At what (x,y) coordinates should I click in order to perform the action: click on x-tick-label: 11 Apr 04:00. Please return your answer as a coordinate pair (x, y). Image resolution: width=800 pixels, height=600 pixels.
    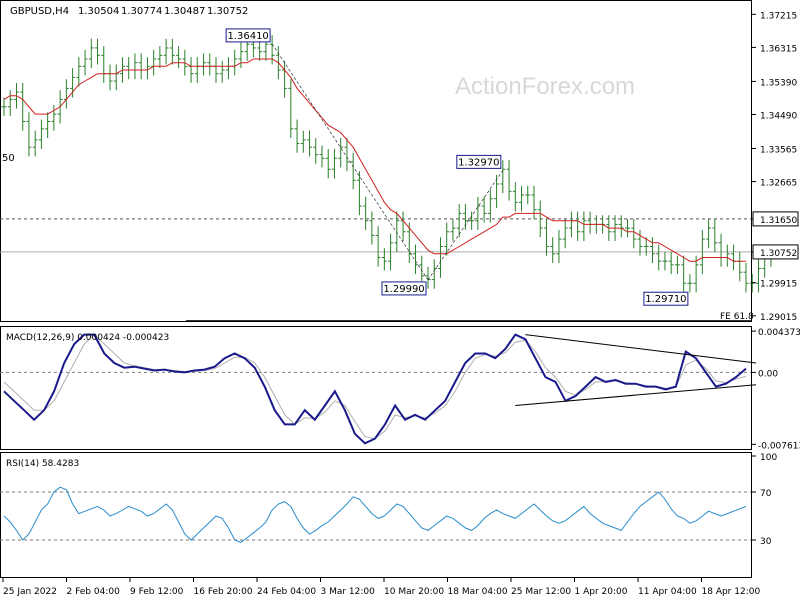
    Looking at the image, I should click on (667, 592).